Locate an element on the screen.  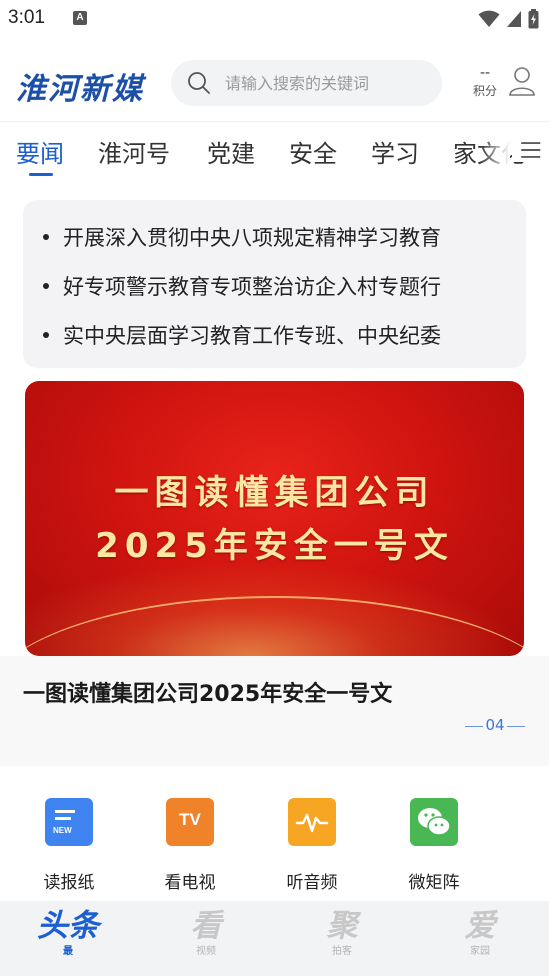
tab-huaihe: 淮河号 is located at coordinates (134, 151).